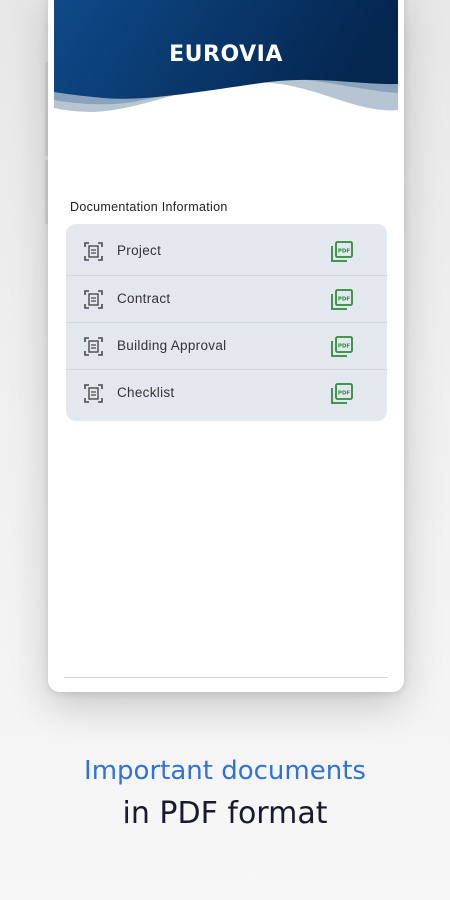 This screenshot has height=900, width=450. Describe the element at coordinates (139, 250) in the screenshot. I see `doc-item-label: Project` at that location.